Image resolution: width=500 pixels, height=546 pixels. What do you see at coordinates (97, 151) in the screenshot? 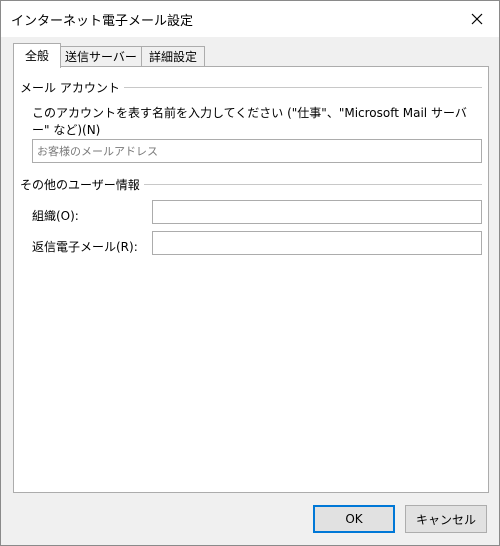
I see `account-name-placeholder: お客様のメールアドレス` at bounding box center [97, 151].